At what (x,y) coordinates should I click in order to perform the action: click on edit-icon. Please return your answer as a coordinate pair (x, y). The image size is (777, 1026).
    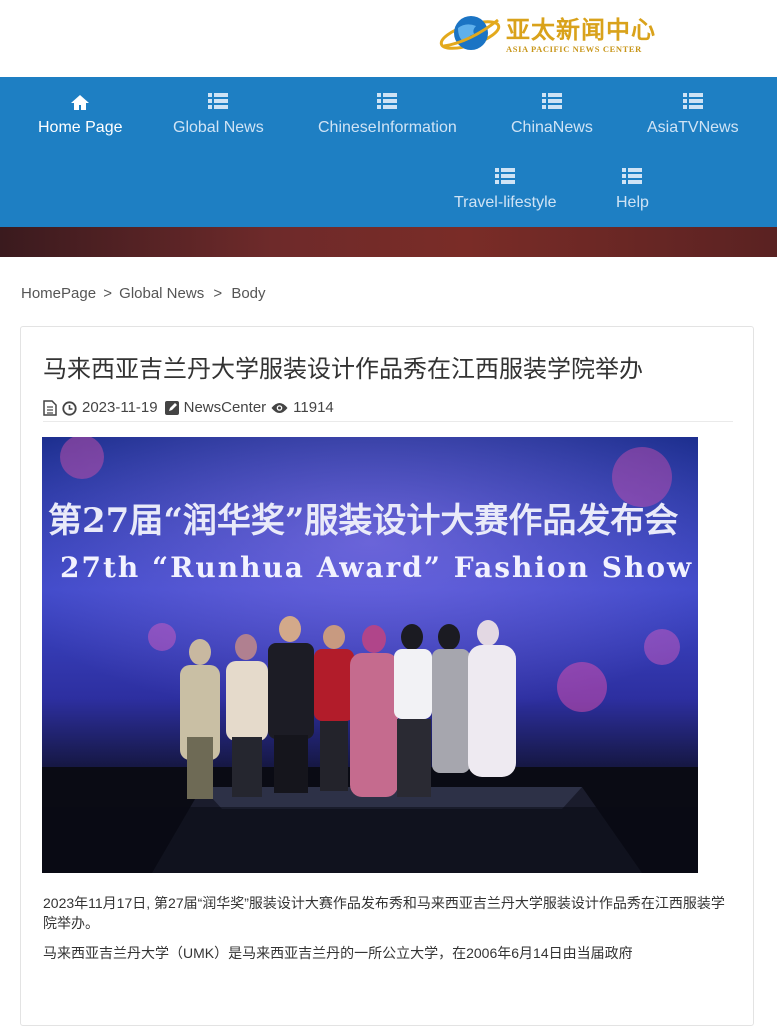
    Looking at the image, I should click on (171, 407).